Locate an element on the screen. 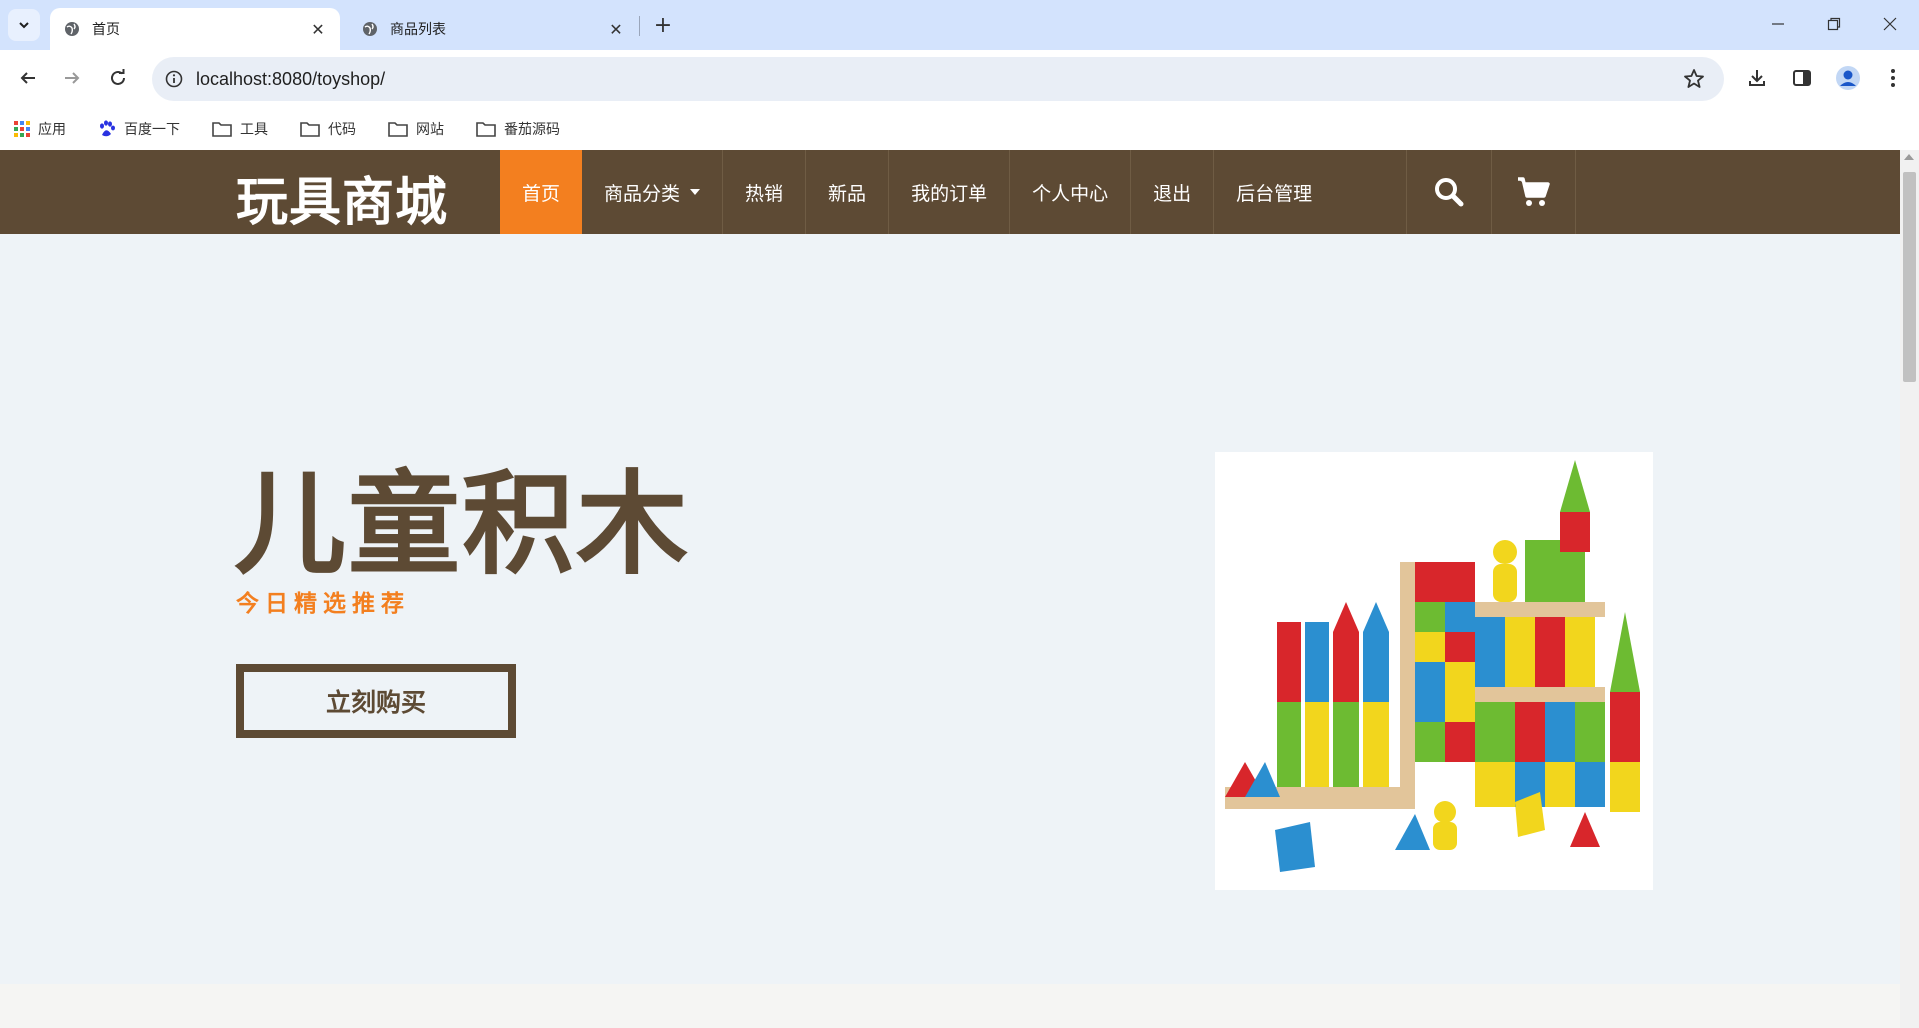  building-blocks-illustration is located at coordinates (1432, 666).